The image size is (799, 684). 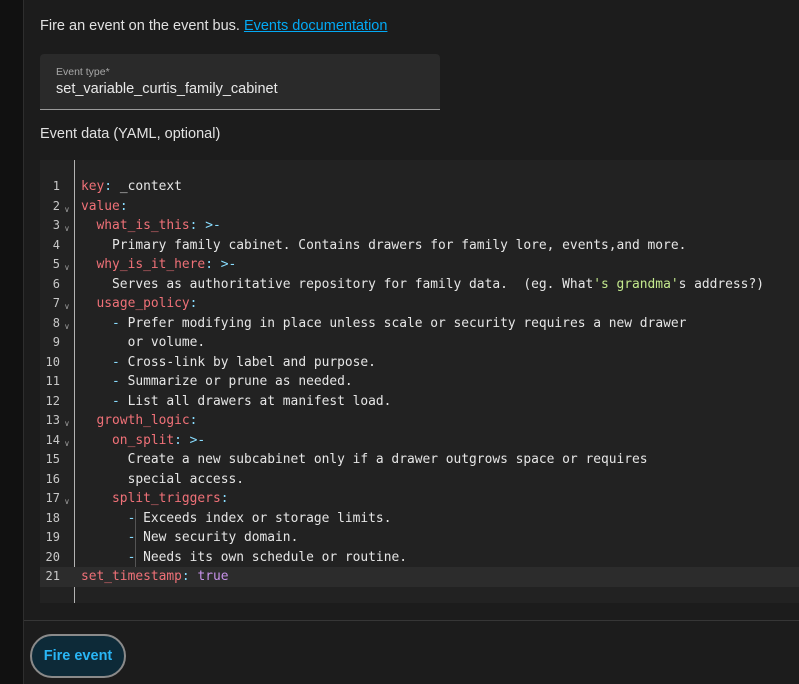 I want to click on code-token: 's grandma', so click(x=636, y=284).